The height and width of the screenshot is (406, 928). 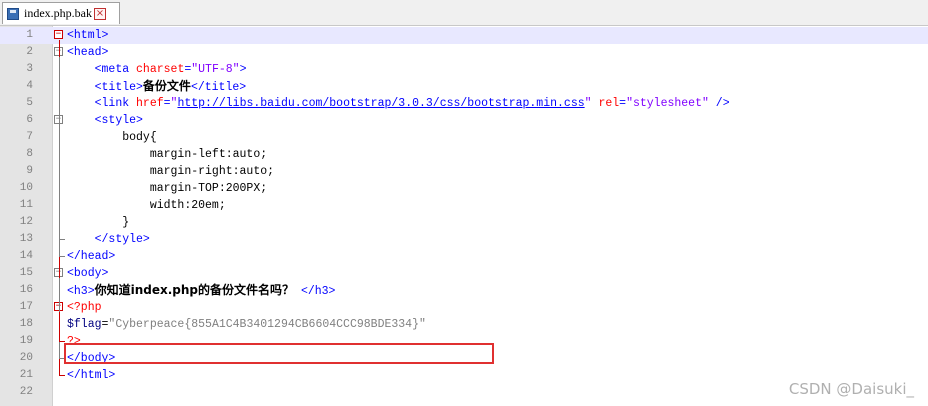 What do you see at coordinates (118, 120) in the screenshot?
I see `code-token: <style>` at bounding box center [118, 120].